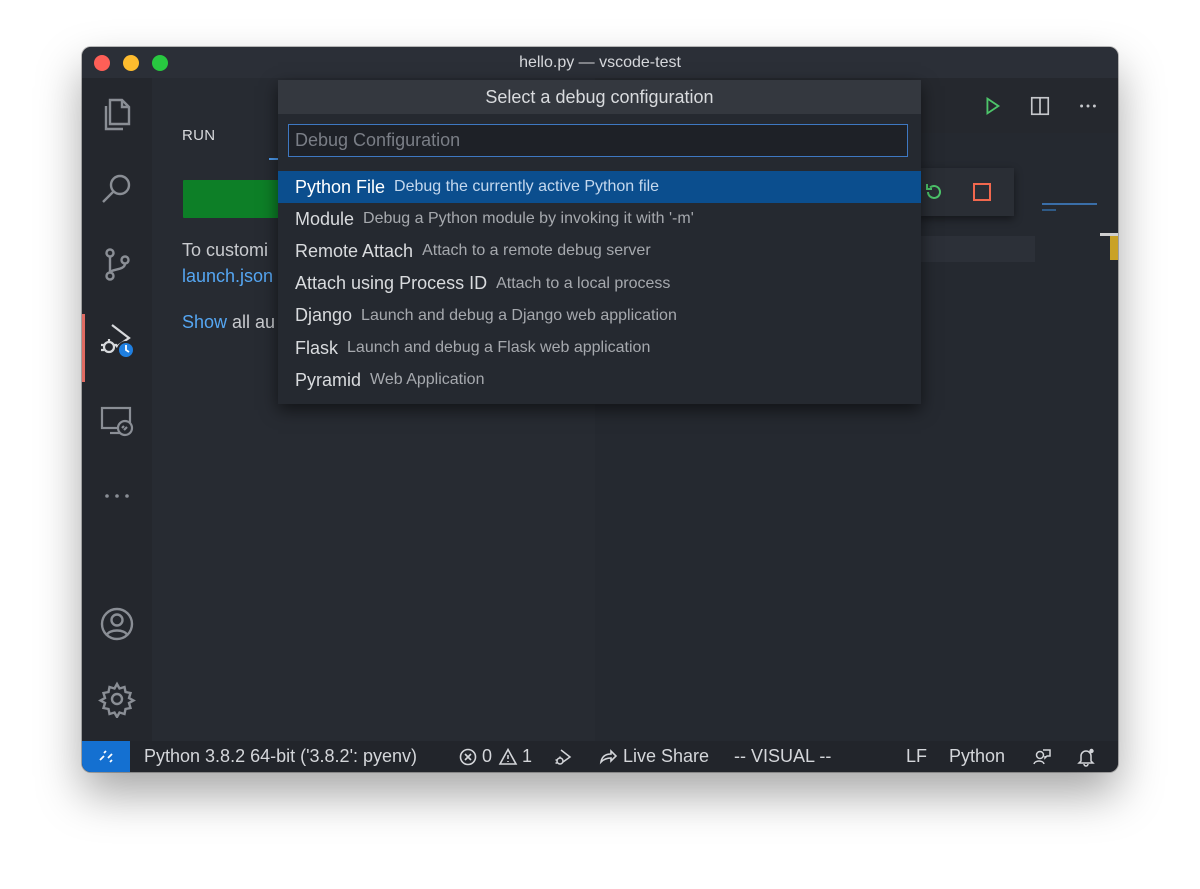  I want to click on item-description: Attach to a remote debug server, so click(536, 251).